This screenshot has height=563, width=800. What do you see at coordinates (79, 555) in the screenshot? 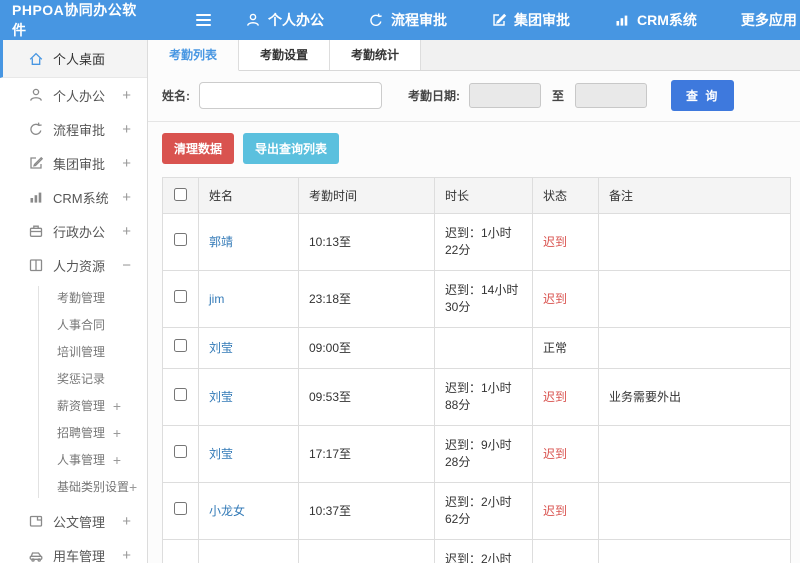
I see `sidebar-item-label: 用车管理` at bounding box center [79, 555].